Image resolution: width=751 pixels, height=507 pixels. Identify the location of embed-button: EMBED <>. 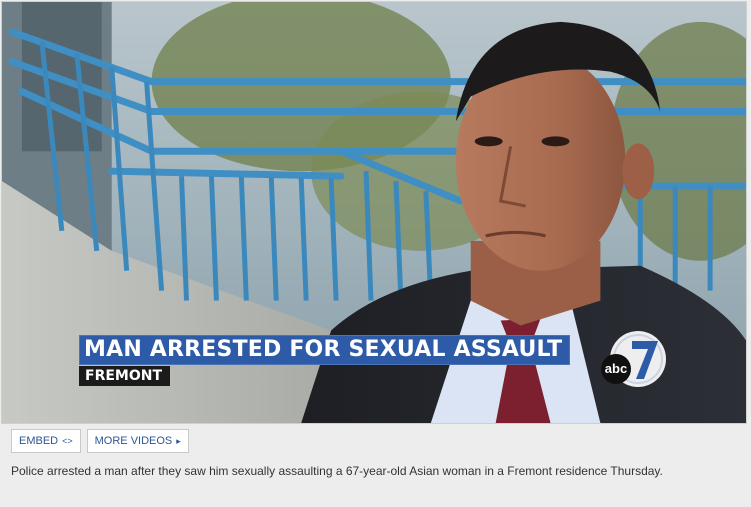
(46, 441).